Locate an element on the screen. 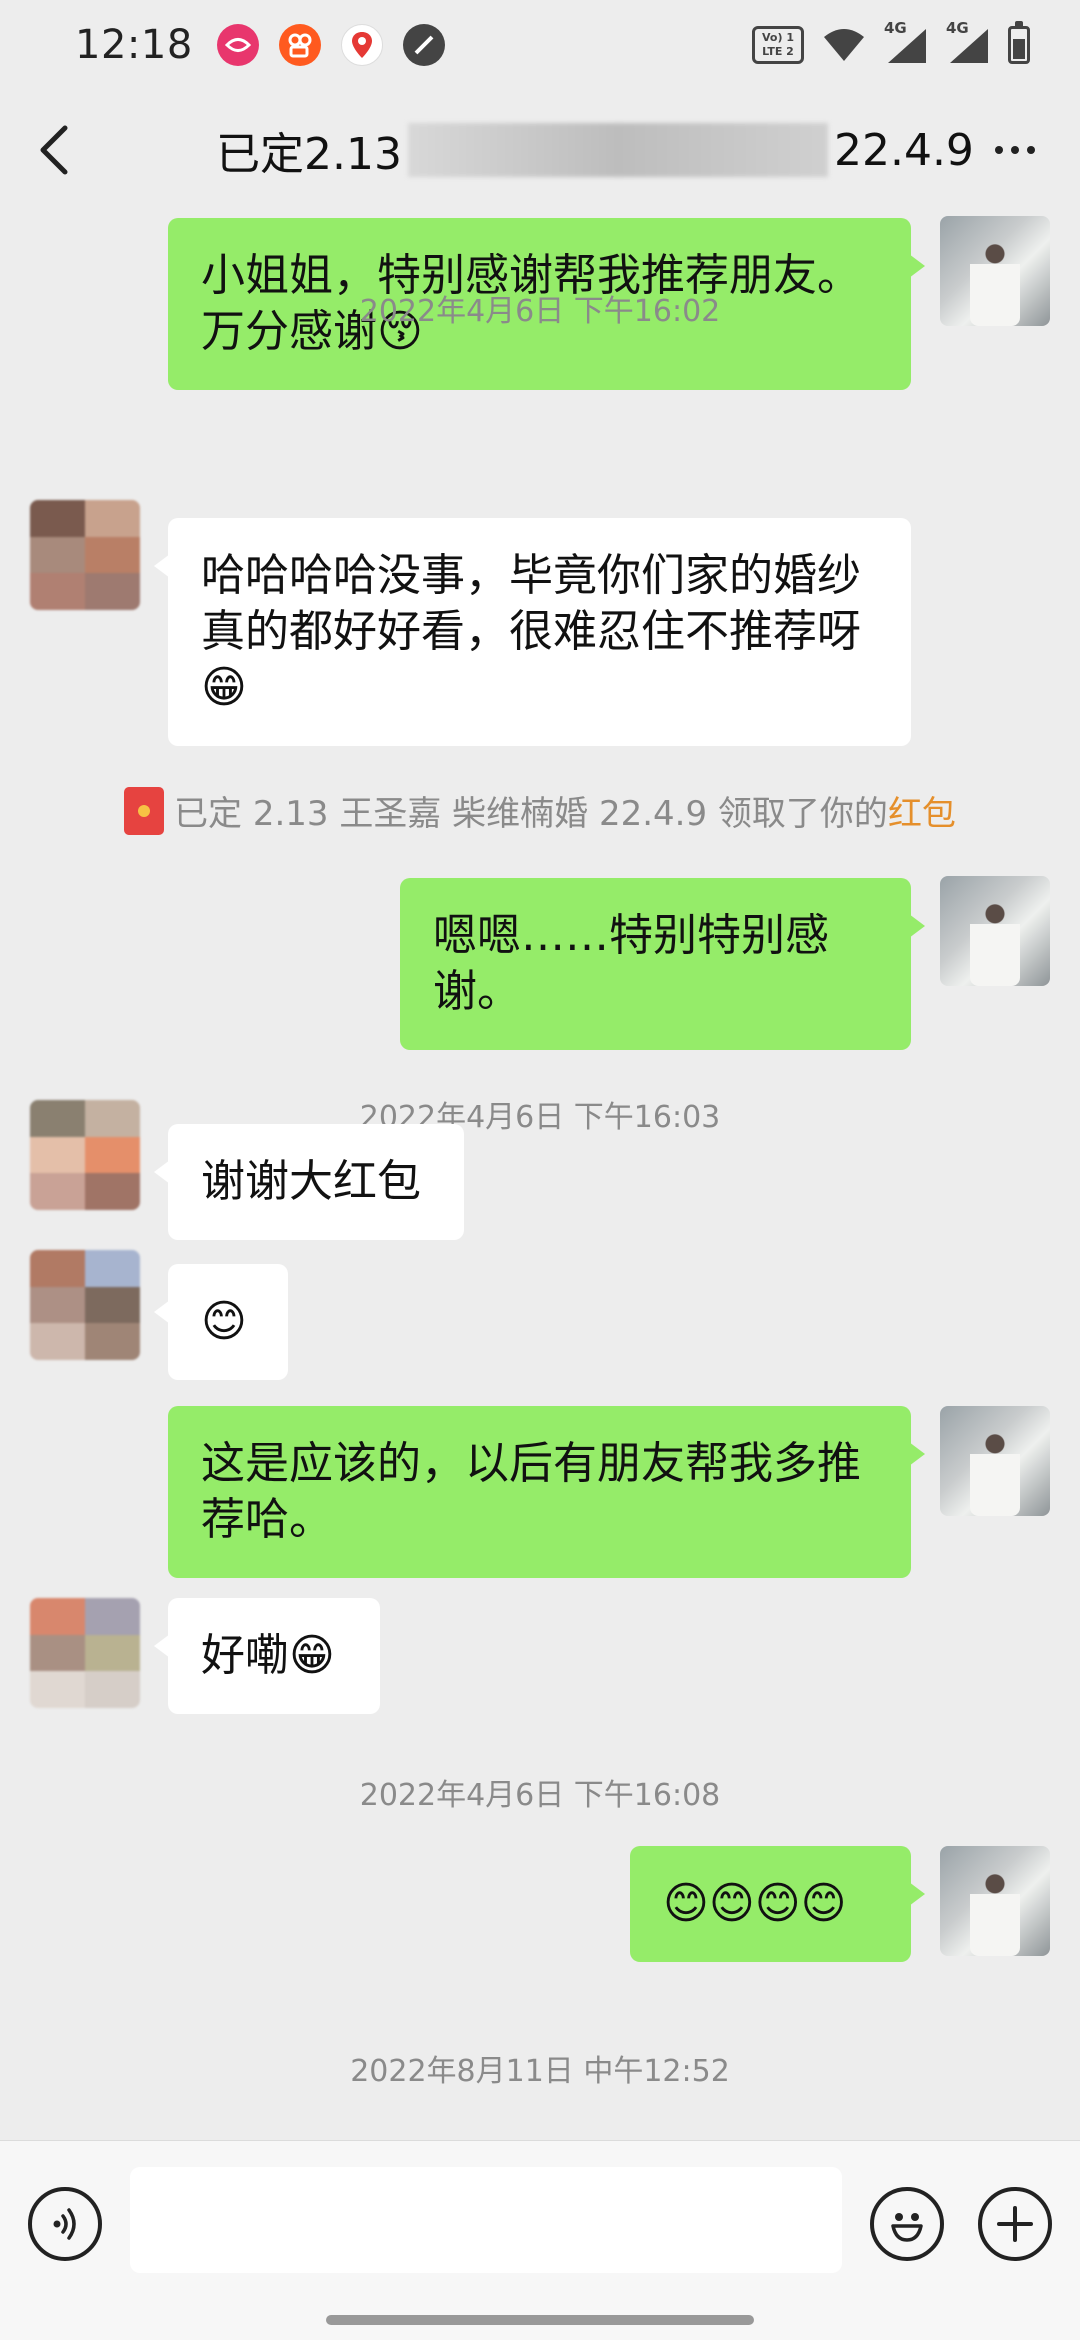 This screenshot has height=2340, width=1080. status-app-icons is located at coordinates (330, 45).